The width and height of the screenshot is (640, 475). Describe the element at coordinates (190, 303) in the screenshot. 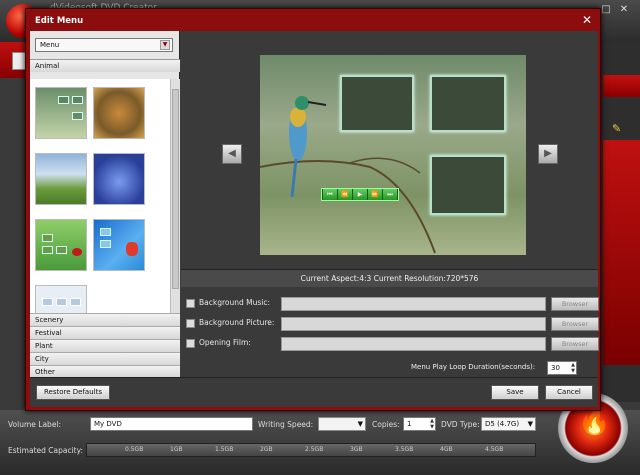

I see `background-music-checkbox` at that location.